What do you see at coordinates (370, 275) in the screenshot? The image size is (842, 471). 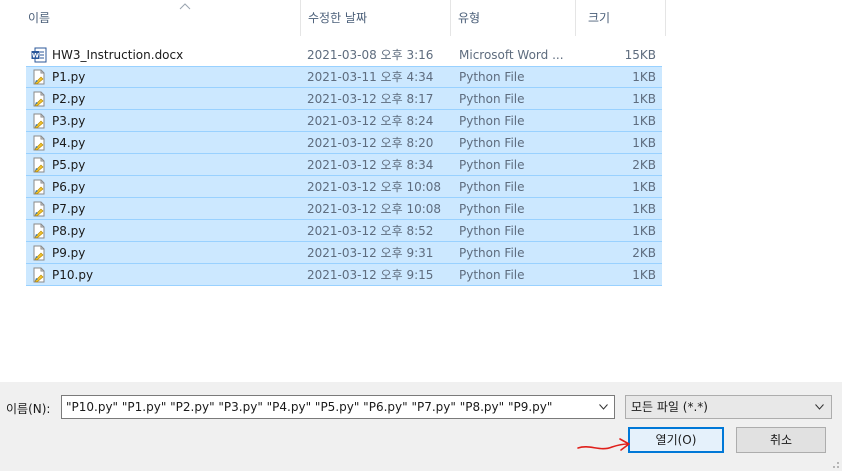 I see `file-date: 2021-03-12 오후 9:15` at bounding box center [370, 275].